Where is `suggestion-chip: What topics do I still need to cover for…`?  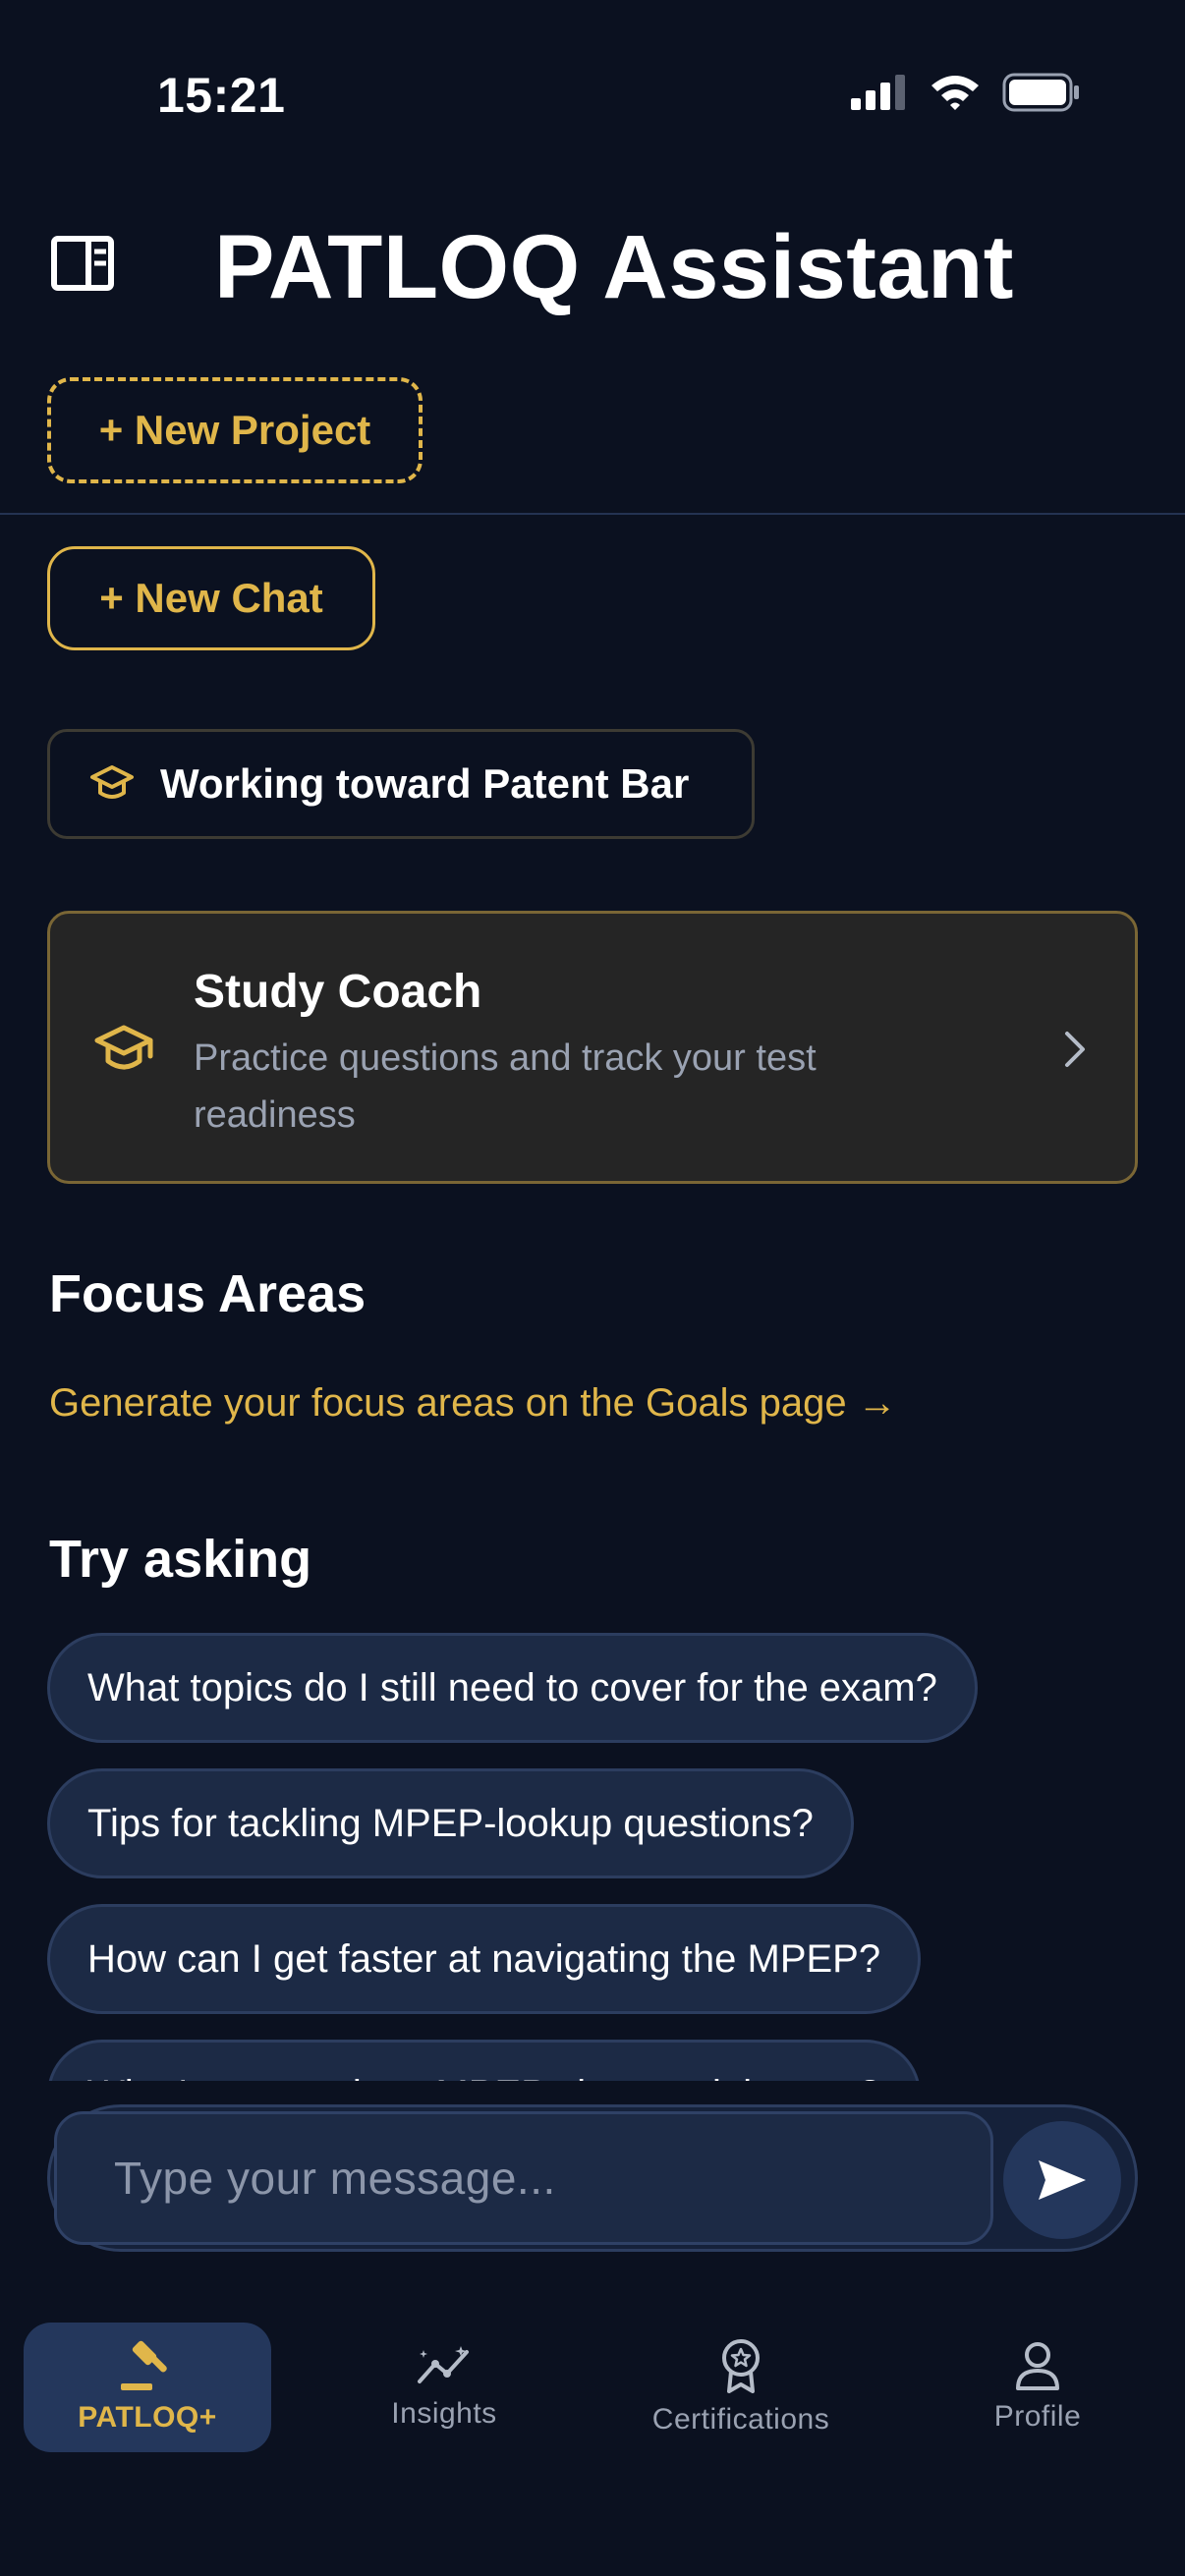
suggestion-chip: What topics do I still need to cover for… is located at coordinates (513, 1688).